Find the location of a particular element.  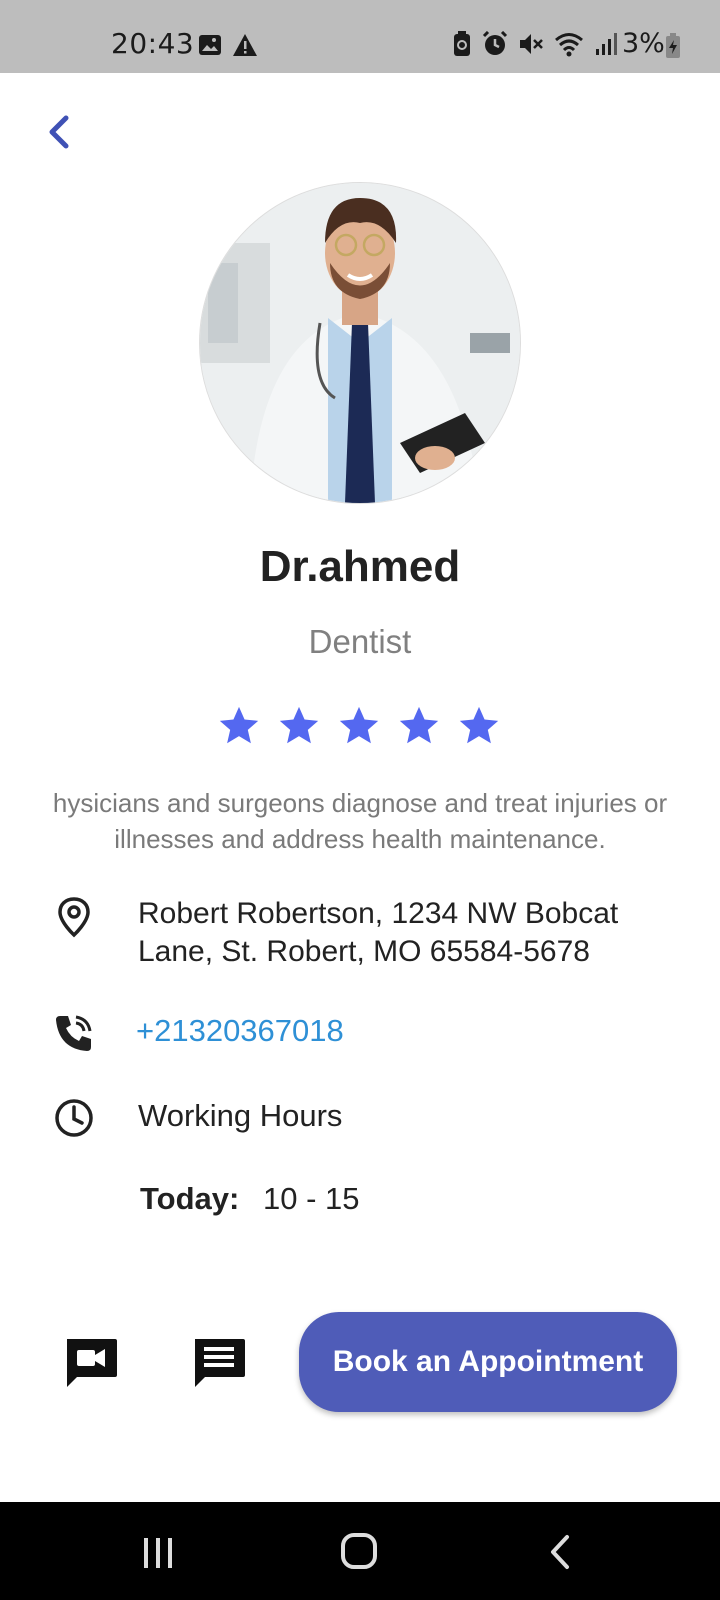

battery-percent: 3% is located at coordinates (643, 43).